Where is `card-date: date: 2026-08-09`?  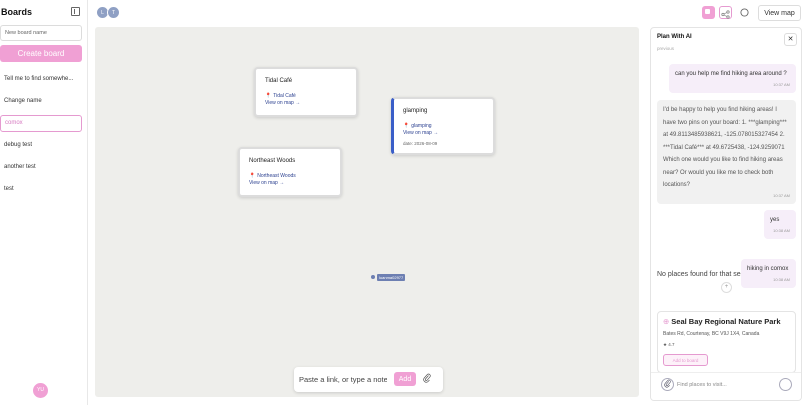
card-date: date: 2026-08-09 is located at coordinates (420, 143).